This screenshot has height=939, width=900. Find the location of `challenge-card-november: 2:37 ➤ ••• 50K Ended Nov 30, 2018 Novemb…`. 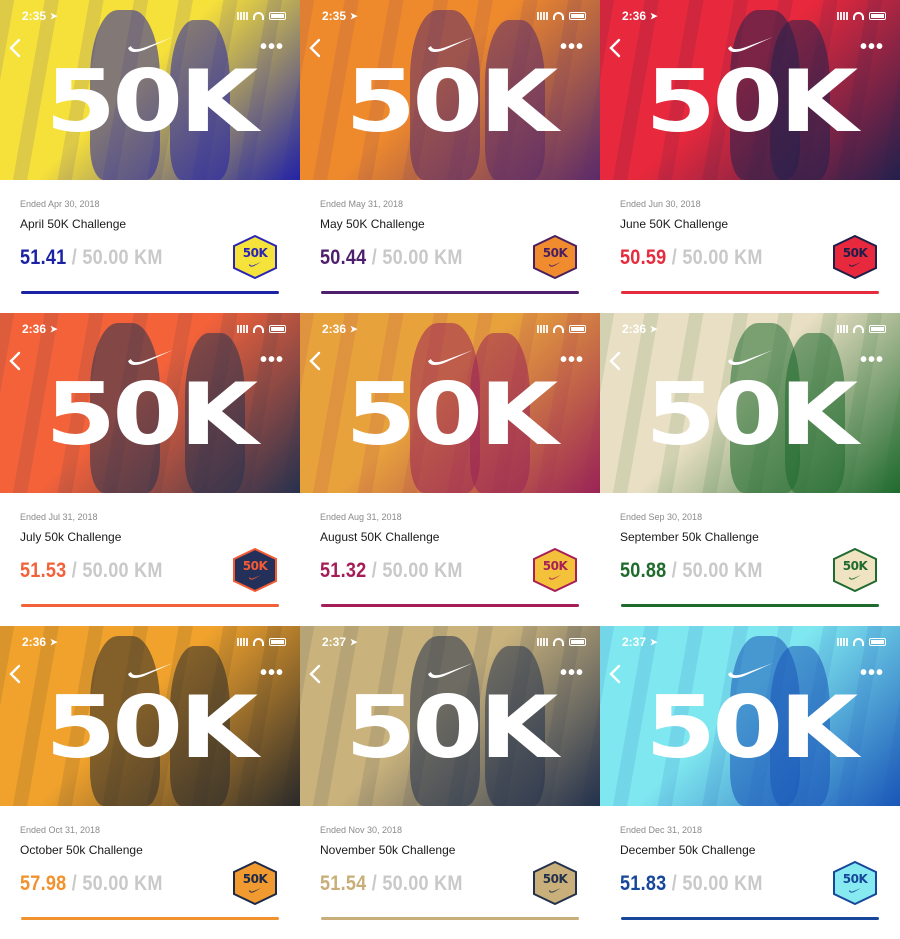

challenge-card-november: 2:37 ➤ ••• 50K Ended Nov 30, 2018 Novemb… is located at coordinates (450, 782).